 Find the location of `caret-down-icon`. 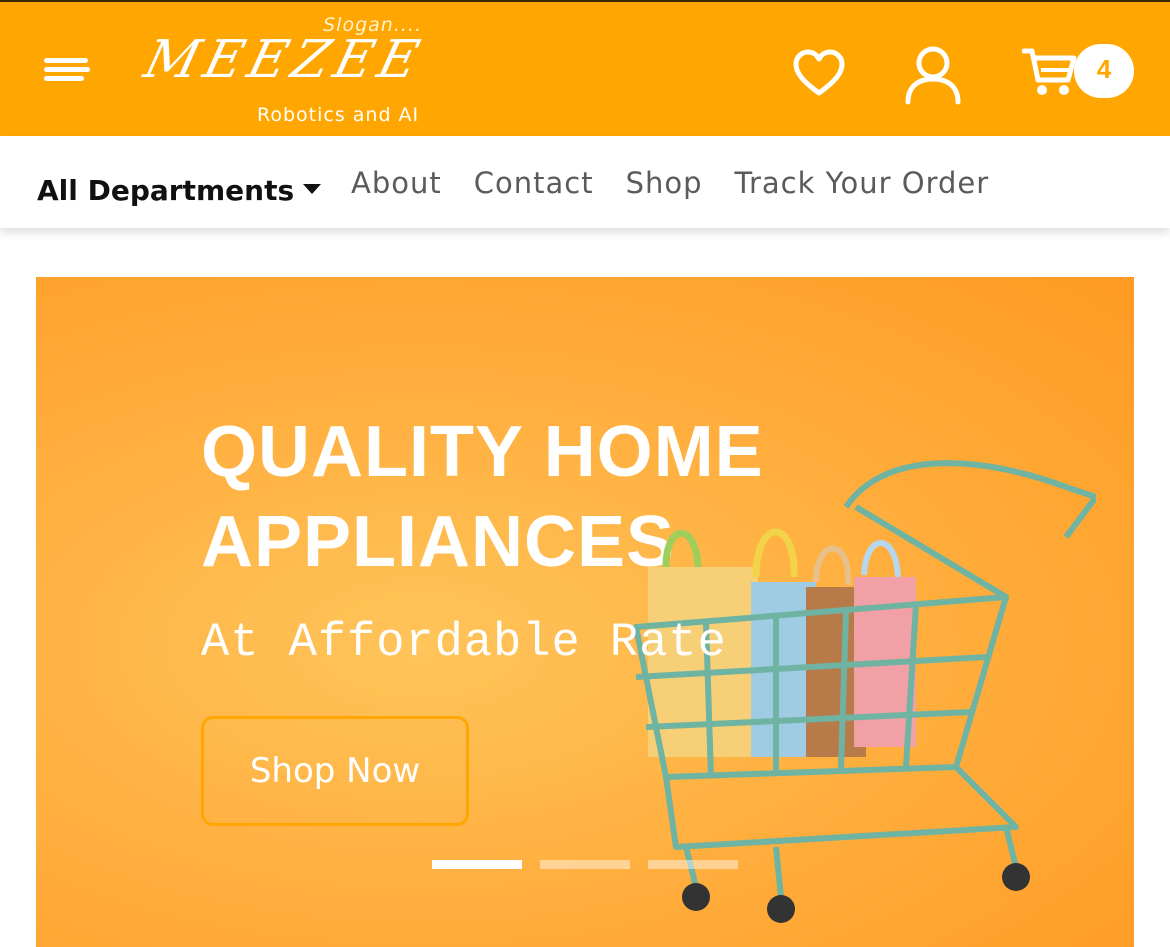

caret-down-icon is located at coordinates (312, 189).